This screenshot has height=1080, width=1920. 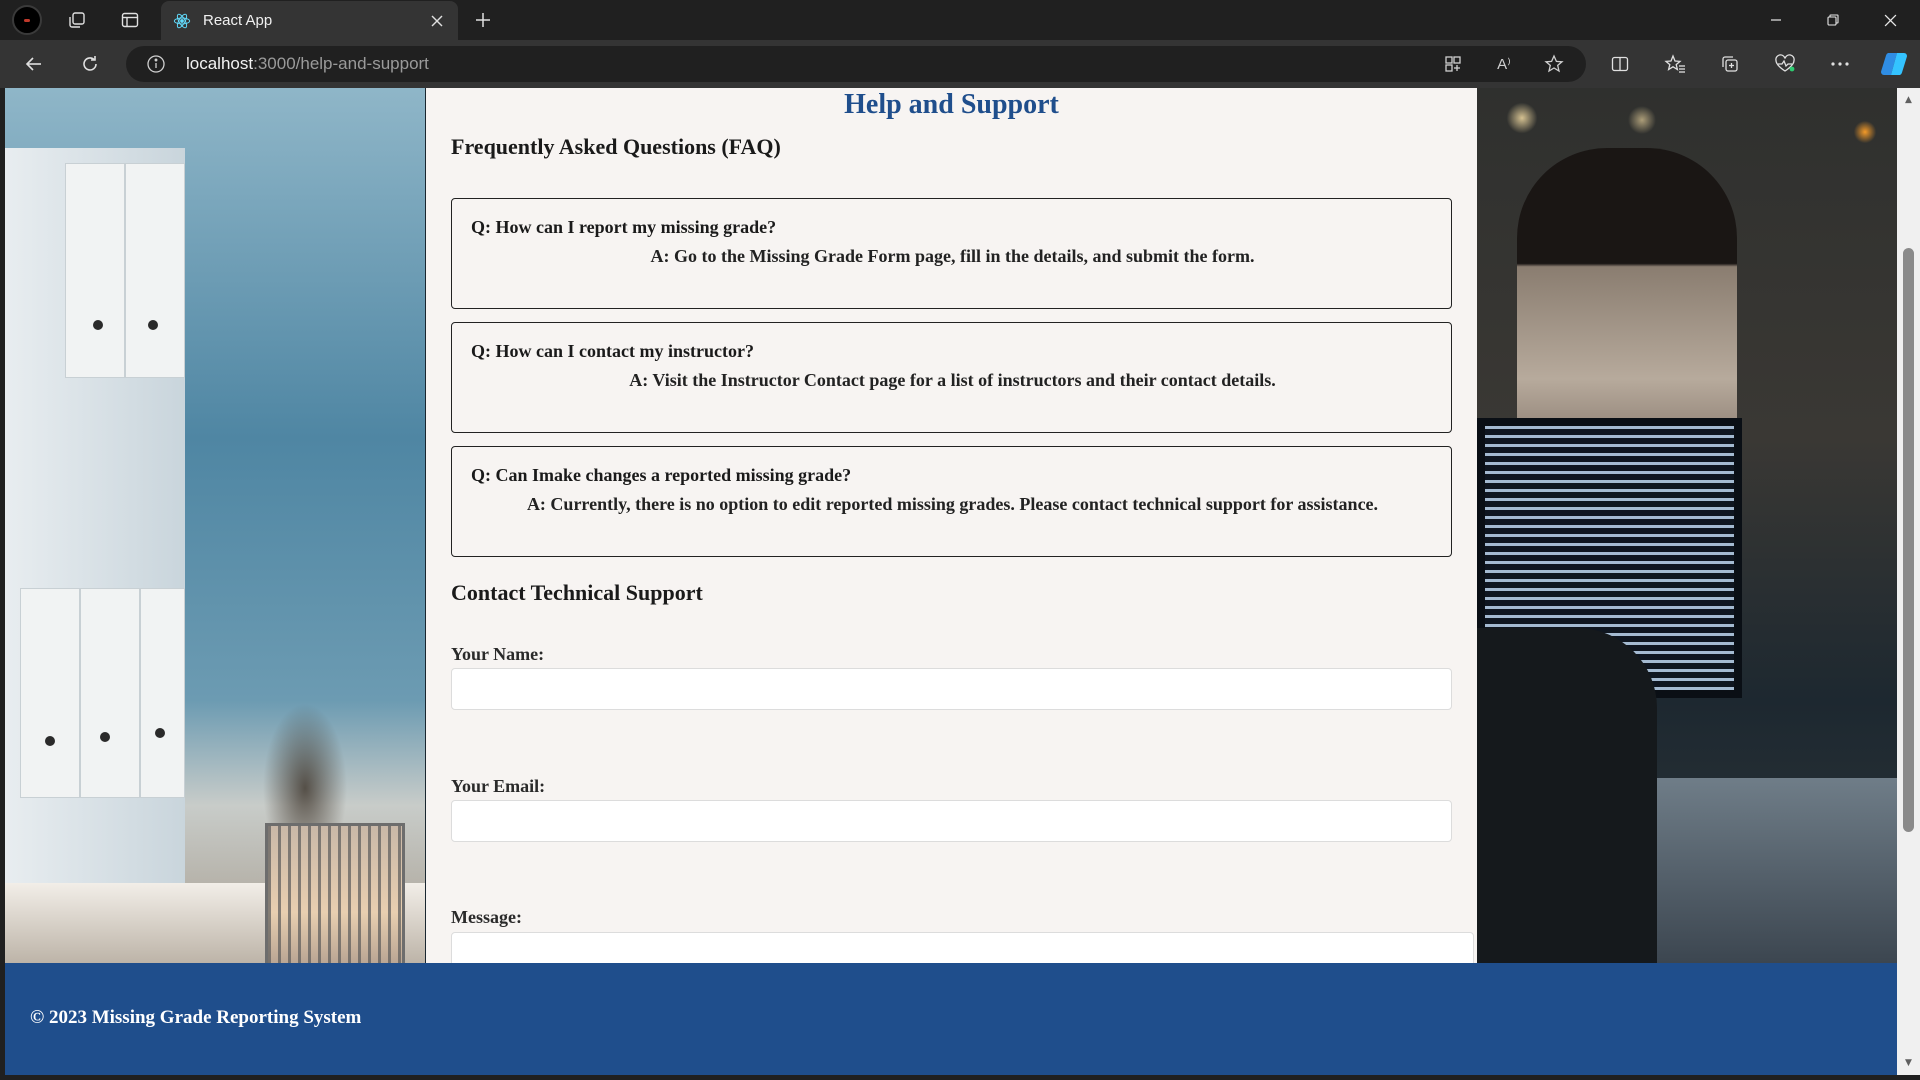 What do you see at coordinates (437, 21) in the screenshot?
I see `close-icon` at bounding box center [437, 21].